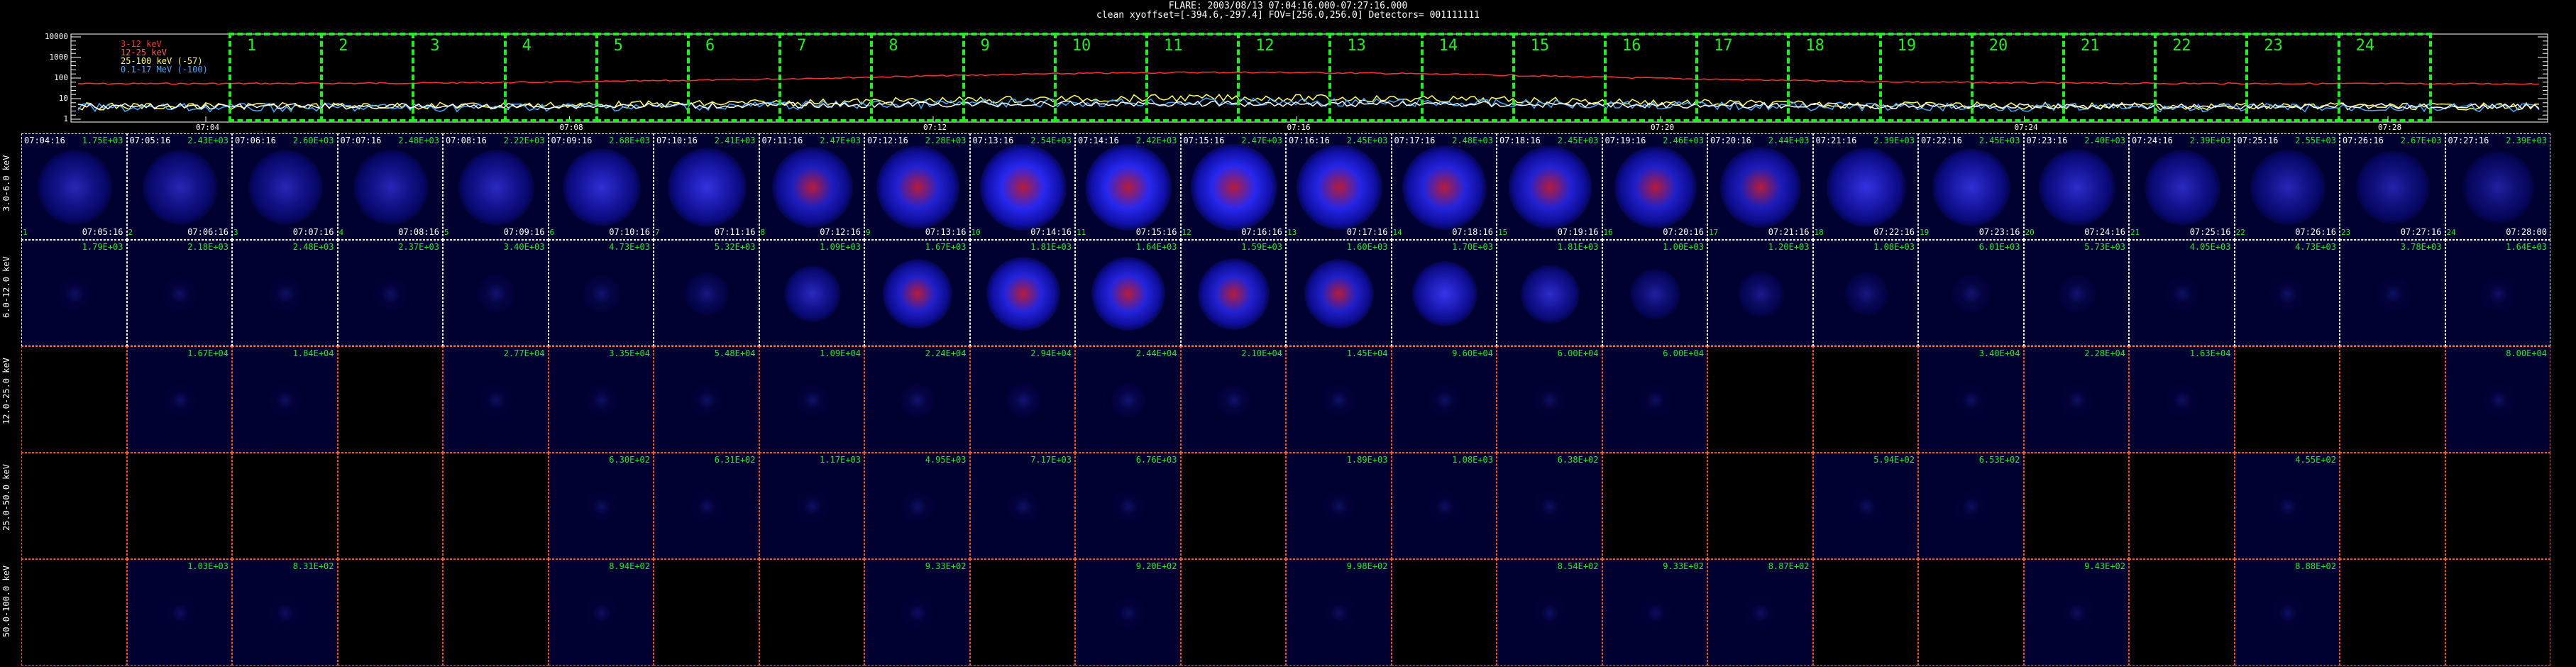 The width and height of the screenshot is (2576, 667). I want to click on x-tick-label: 07:04, so click(208, 127).